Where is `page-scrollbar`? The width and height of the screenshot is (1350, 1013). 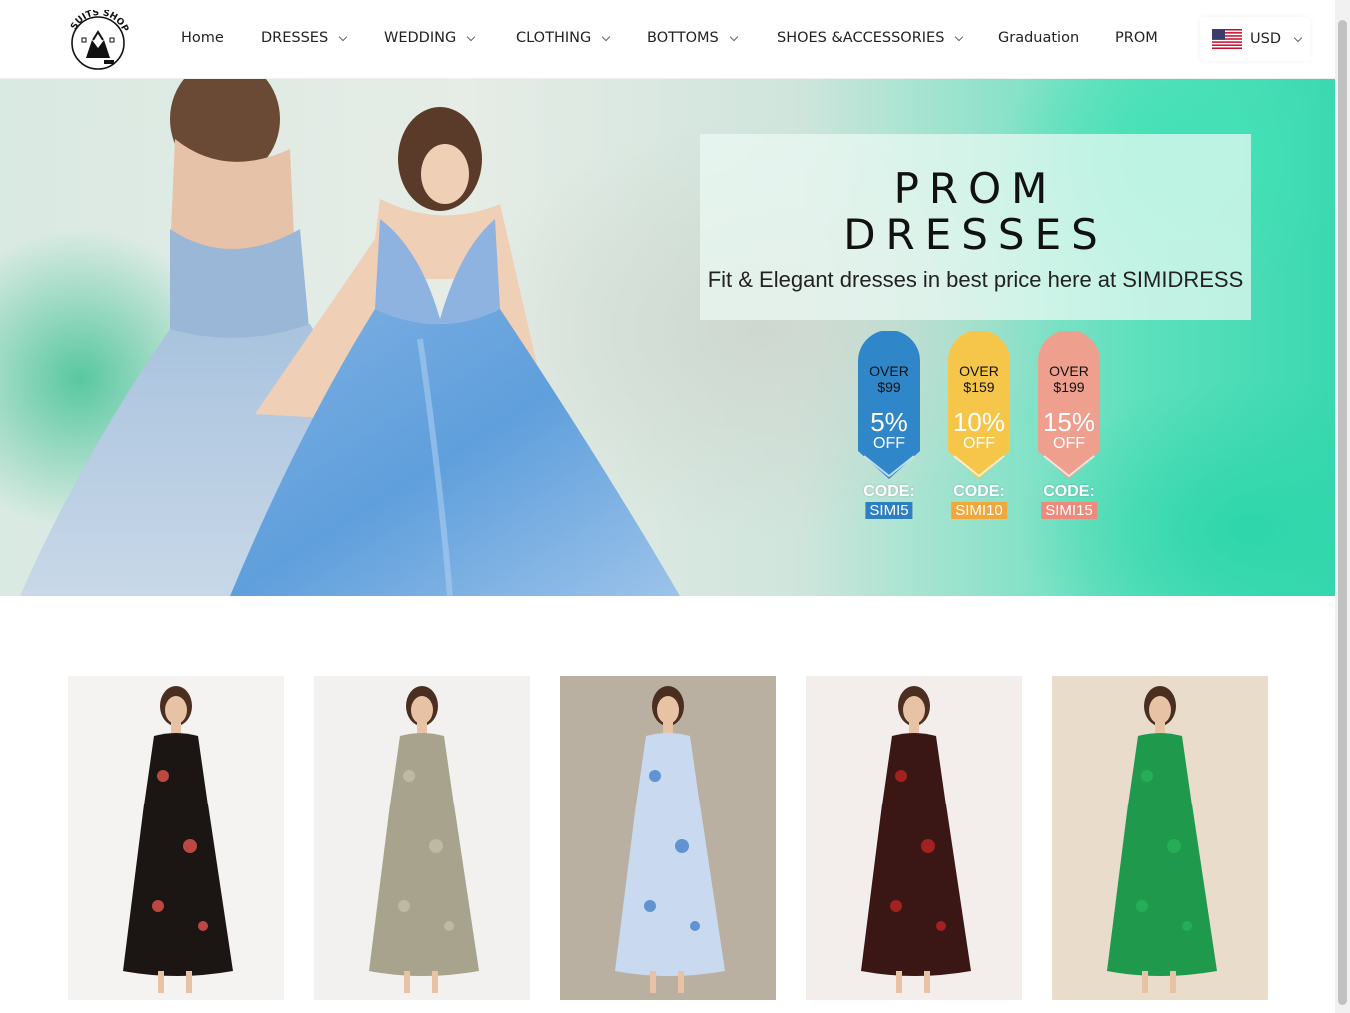 page-scrollbar is located at coordinates (1342, 506).